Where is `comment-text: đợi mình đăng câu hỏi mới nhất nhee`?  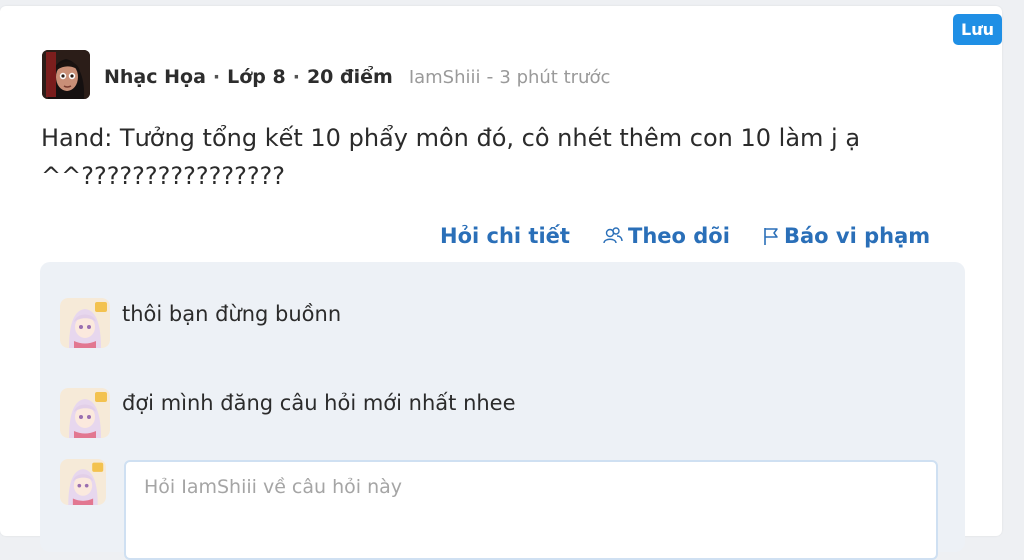
comment-text: đợi mình đăng câu hỏi mới nhất nhee is located at coordinates (319, 403).